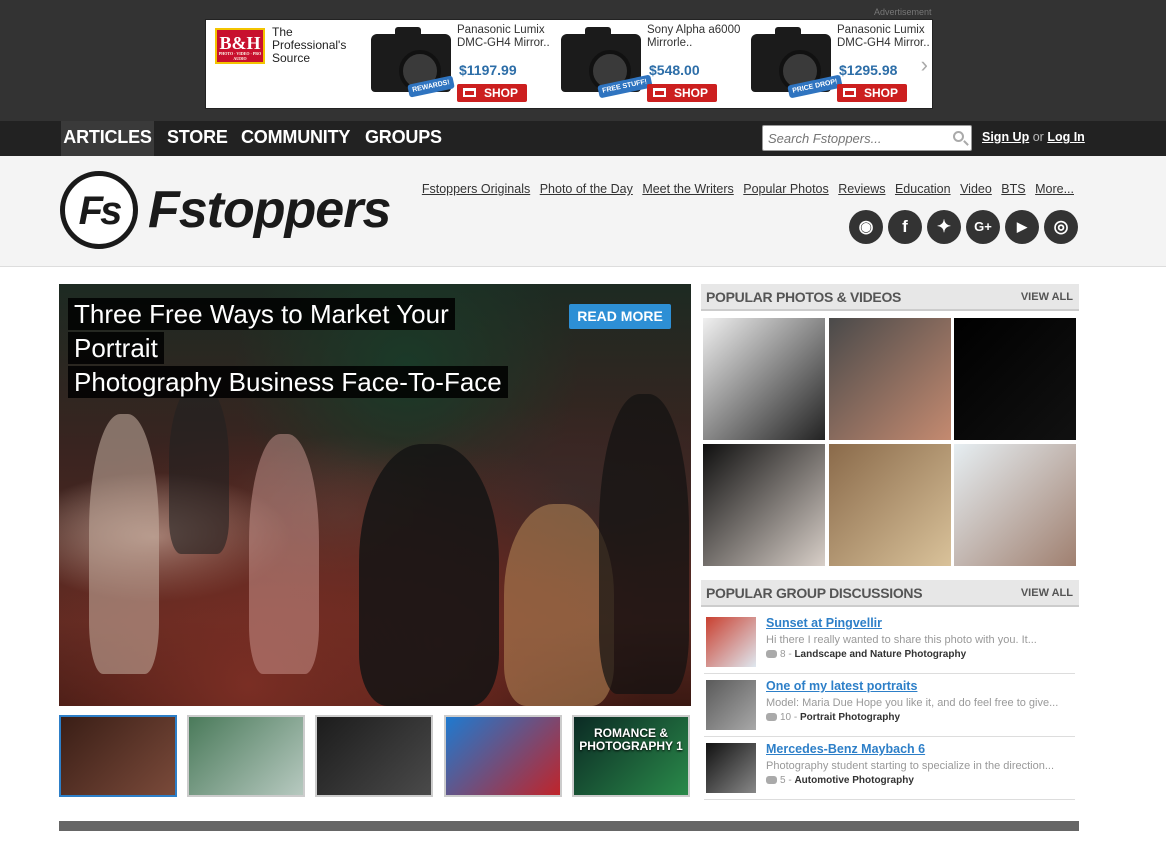  What do you see at coordinates (786, 717) in the screenshot?
I see `comment-count: 10` at bounding box center [786, 717].